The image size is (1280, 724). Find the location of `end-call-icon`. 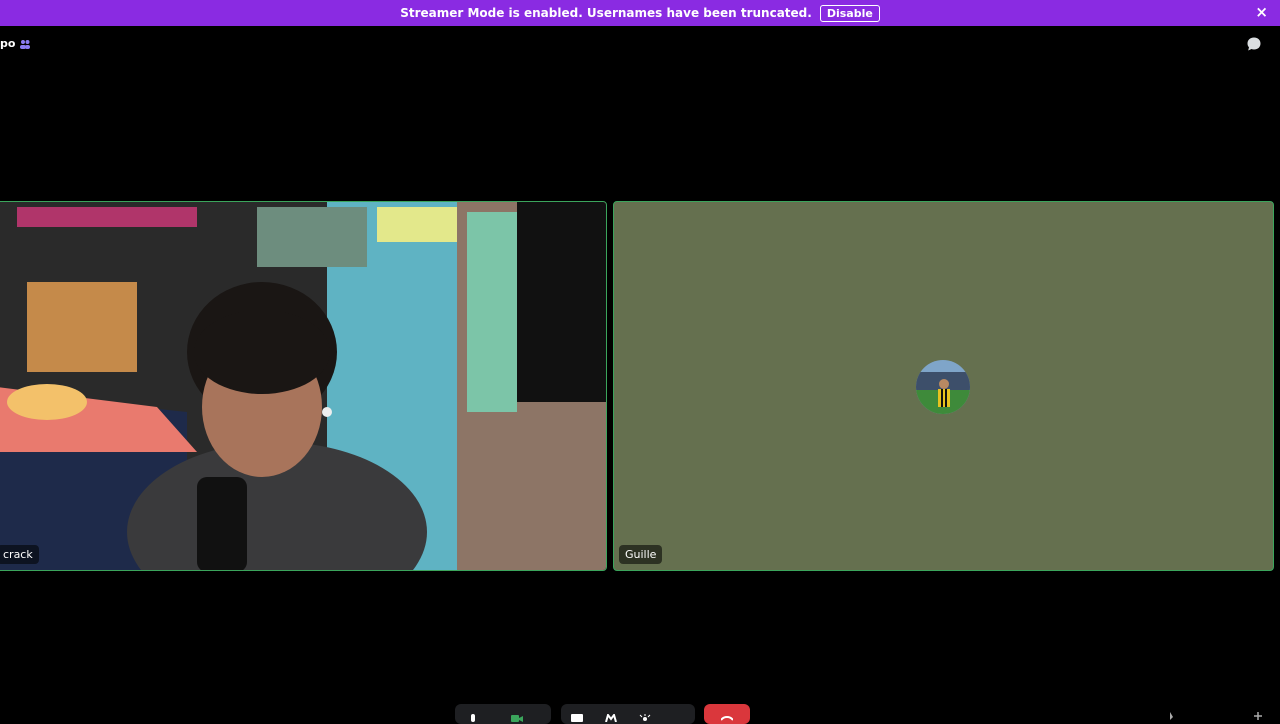

end-call-icon is located at coordinates (727, 718).